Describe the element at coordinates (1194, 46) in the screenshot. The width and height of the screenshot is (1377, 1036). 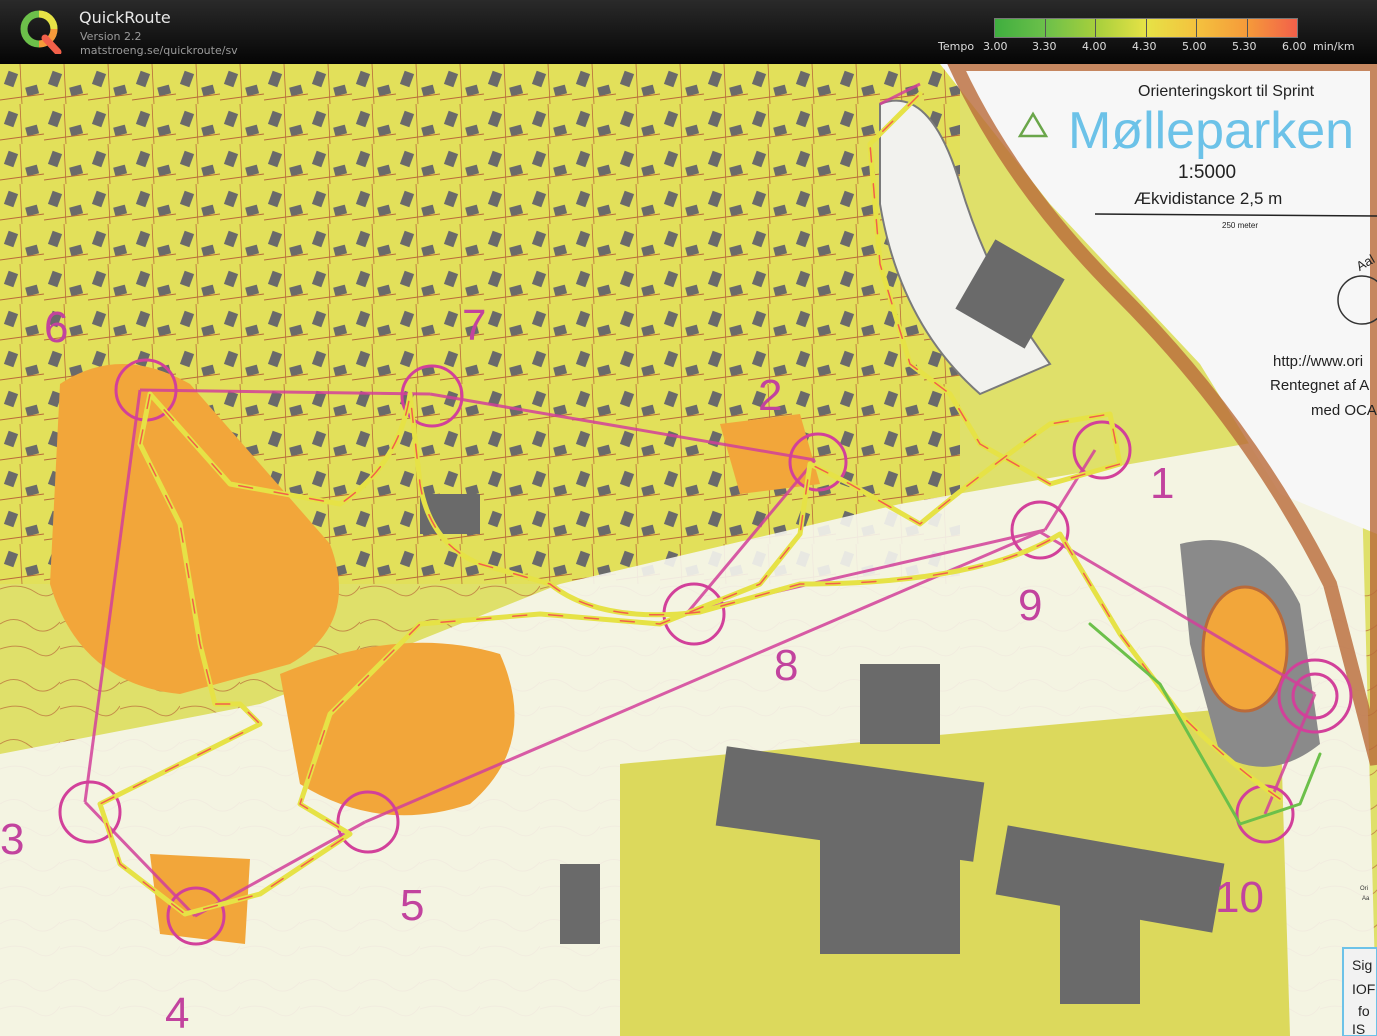
I see `tempo-tick: 5.00` at that location.